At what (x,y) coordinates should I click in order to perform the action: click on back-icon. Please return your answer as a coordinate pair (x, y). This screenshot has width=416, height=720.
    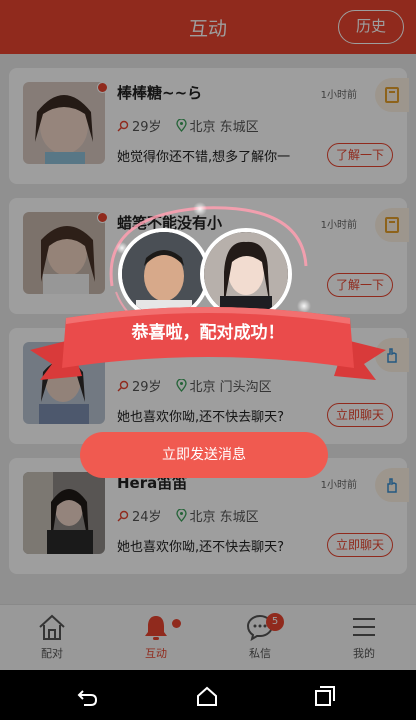
    Looking at the image, I should click on (87, 696).